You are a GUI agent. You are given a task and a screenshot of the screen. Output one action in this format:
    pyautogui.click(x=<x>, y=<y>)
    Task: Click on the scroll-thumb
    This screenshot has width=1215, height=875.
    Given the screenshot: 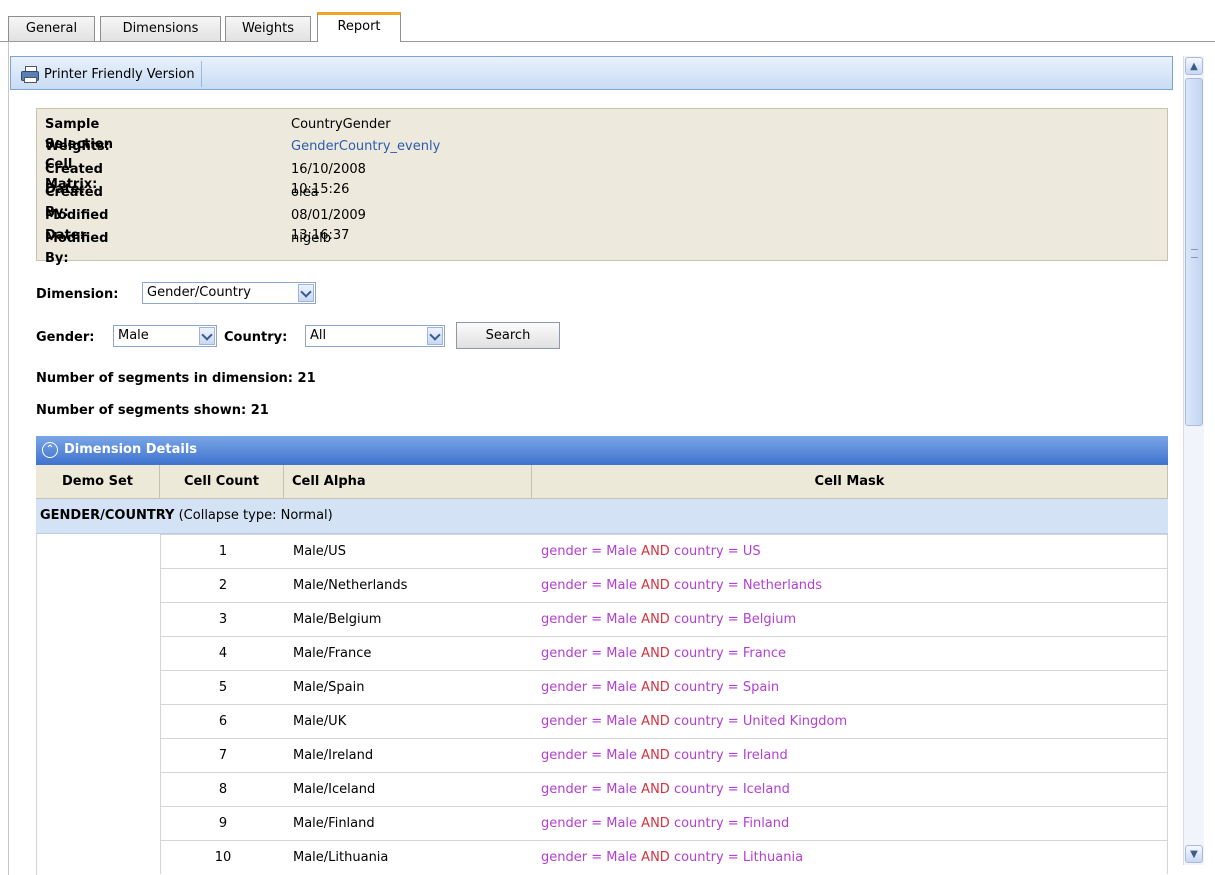 What is the action you would take?
    pyautogui.click(x=1194, y=252)
    